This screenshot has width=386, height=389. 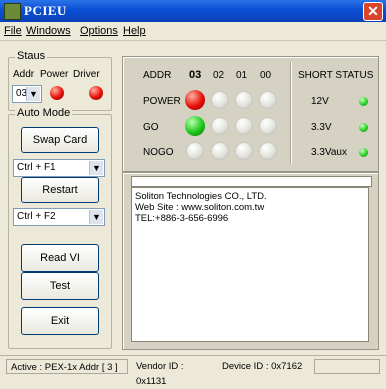 What do you see at coordinates (363, 127) in the screenshot?
I see `rail-3v3-led` at bounding box center [363, 127].